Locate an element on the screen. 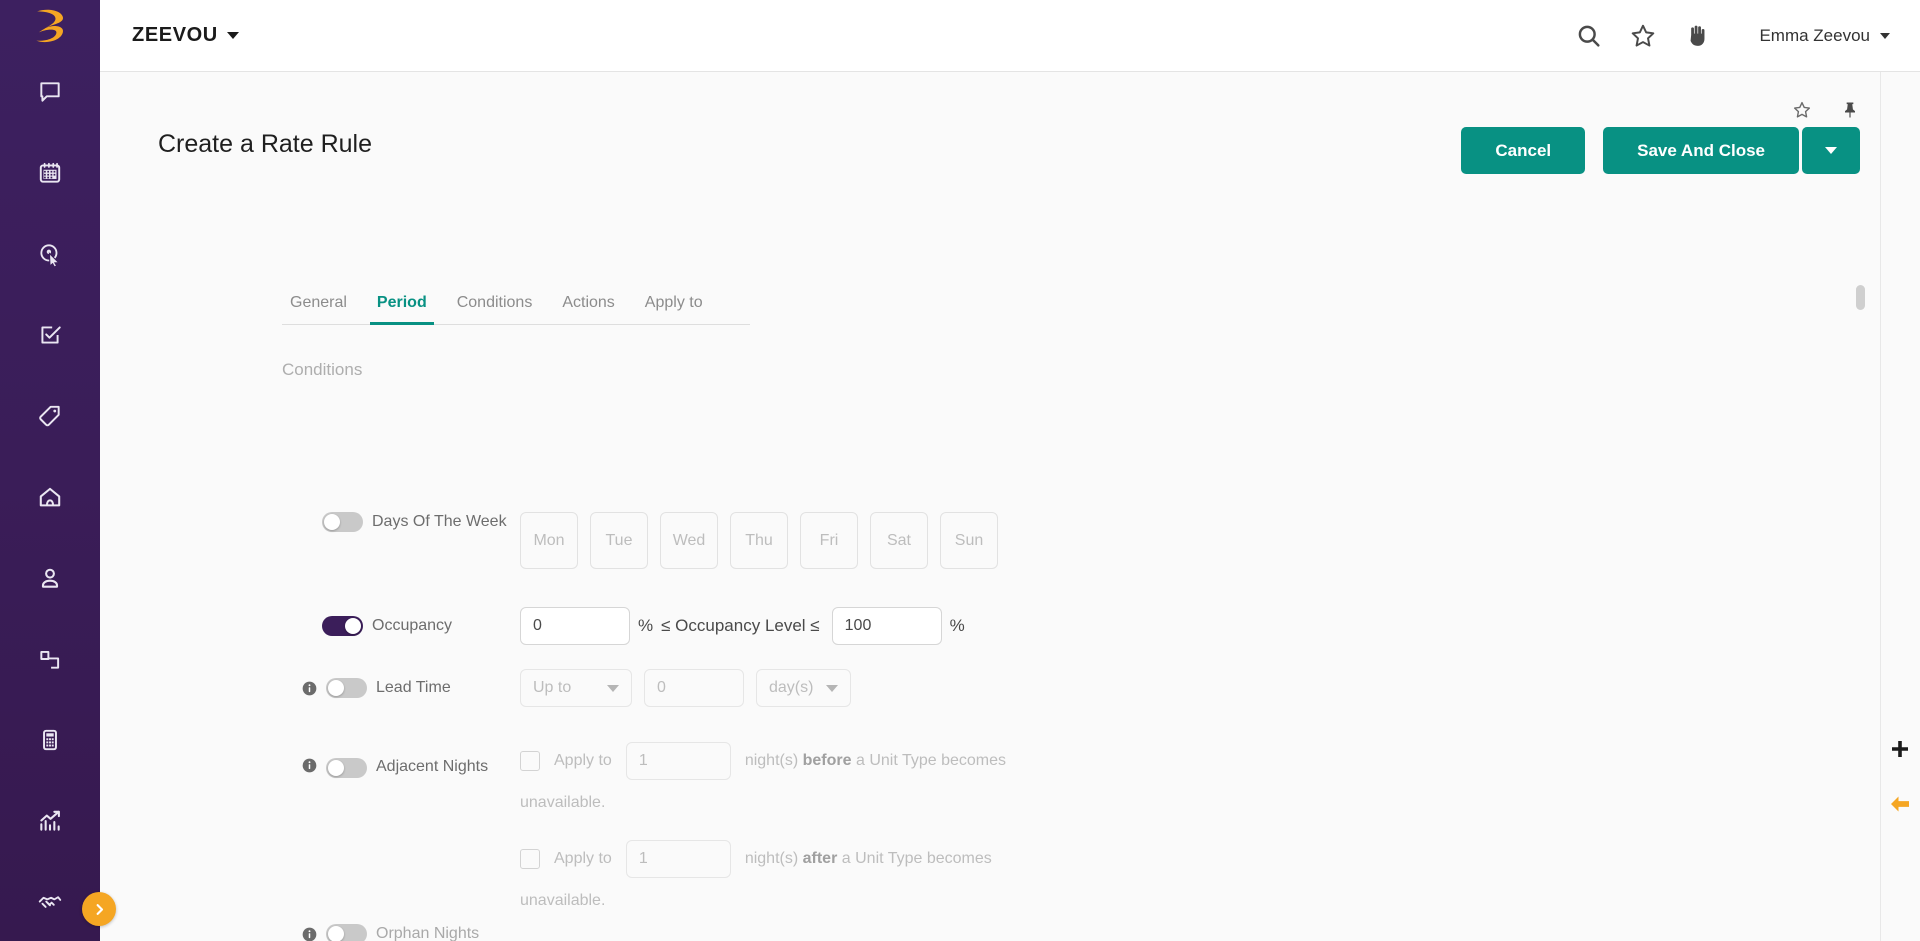 Image resolution: width=1920 pixels, height=941 pixels. tab-period: Period is located at coordinates (402, 309).